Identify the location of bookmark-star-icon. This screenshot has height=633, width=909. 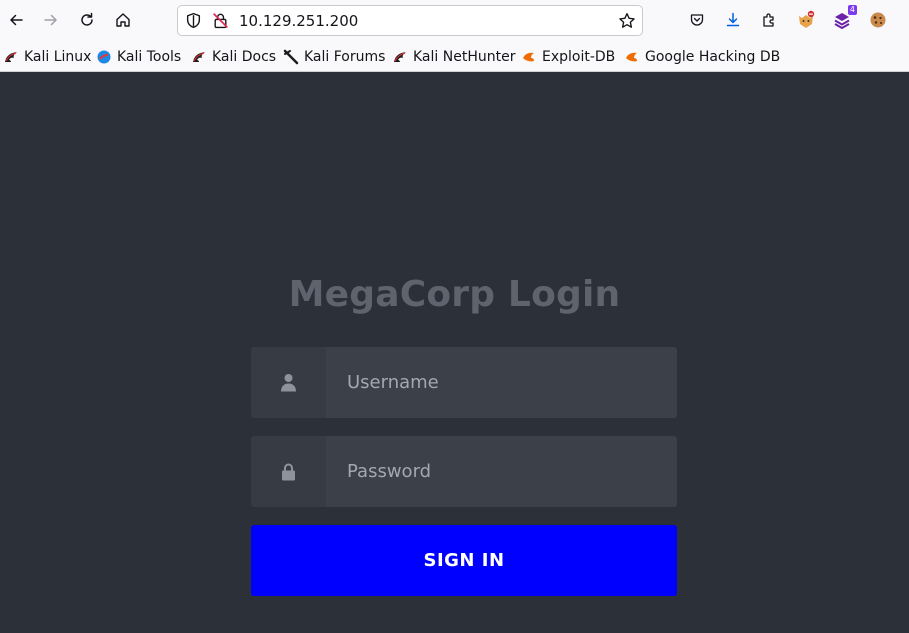
(627, 23).